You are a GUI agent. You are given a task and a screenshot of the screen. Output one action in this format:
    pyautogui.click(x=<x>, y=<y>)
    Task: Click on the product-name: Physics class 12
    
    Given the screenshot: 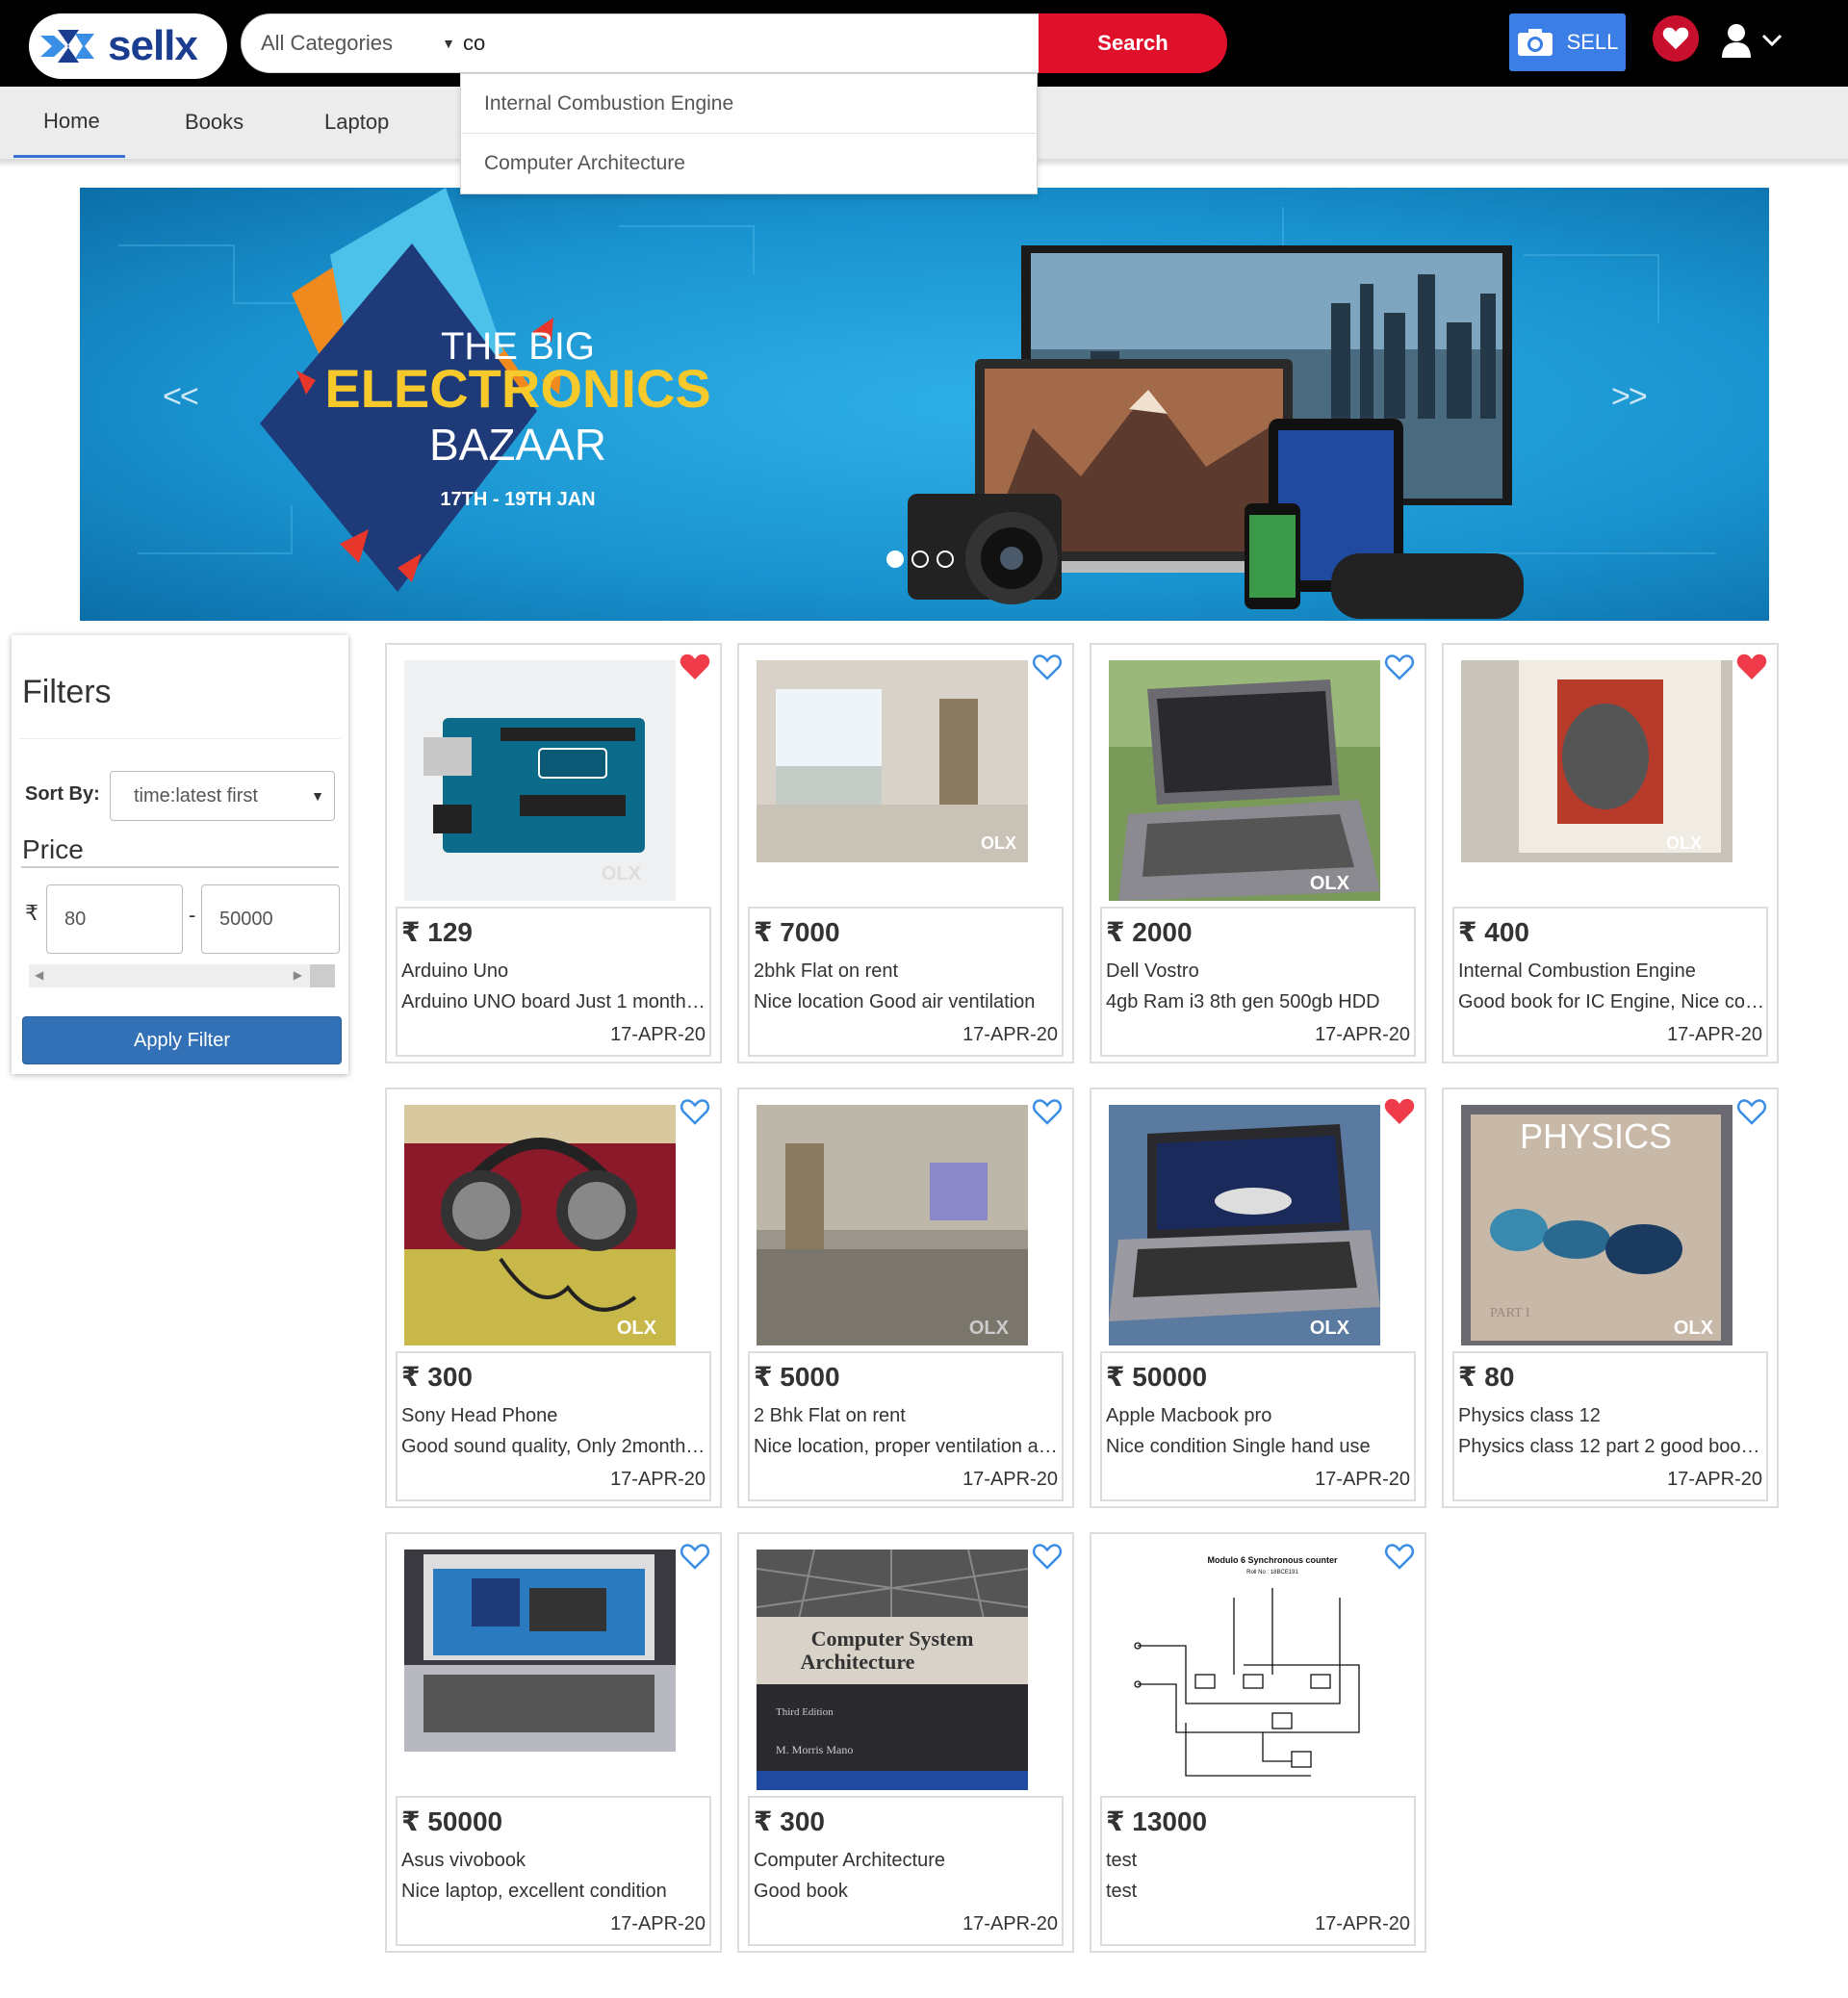 What is the action you would take?
    pyautogui.click(x=1529, y=1415)
    